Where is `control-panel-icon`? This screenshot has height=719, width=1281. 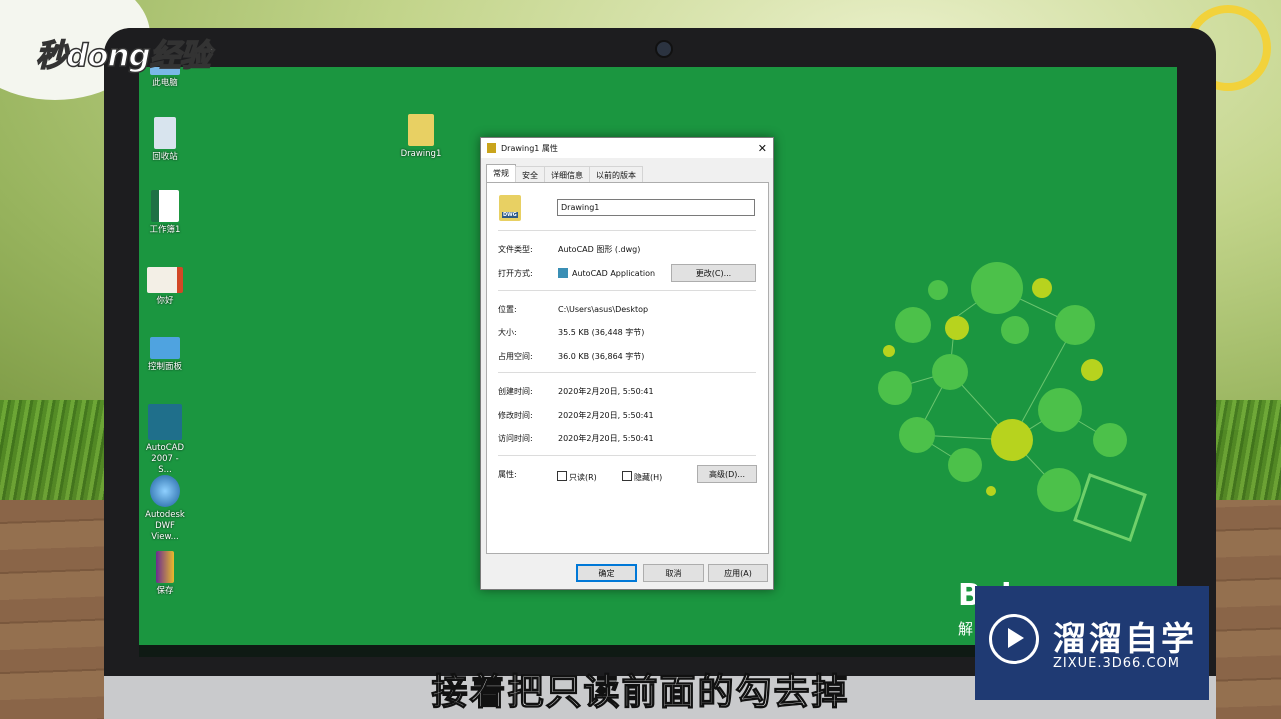
control-panel-icon is located at coordinates (165, 348).